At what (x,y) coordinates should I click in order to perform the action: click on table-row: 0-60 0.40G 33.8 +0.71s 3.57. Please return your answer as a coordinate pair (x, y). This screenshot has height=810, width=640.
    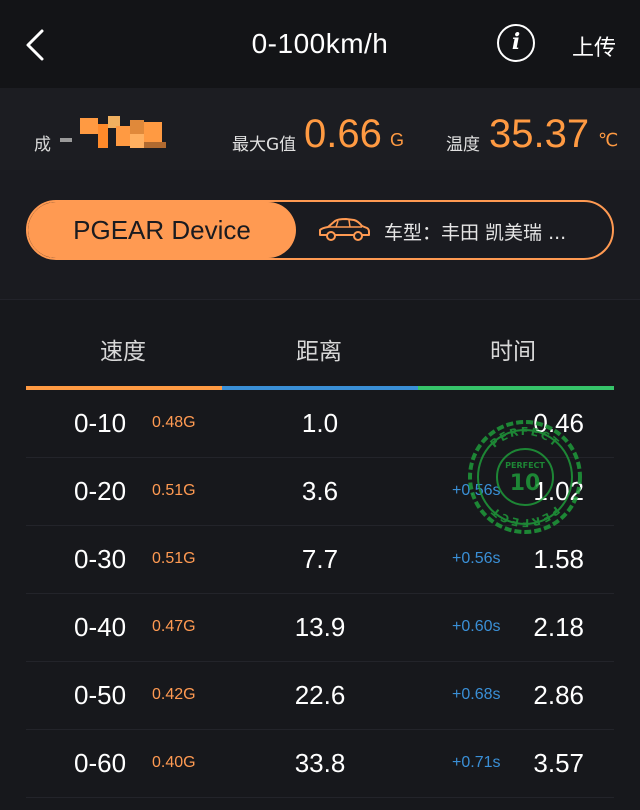
    Looking at the image, I should click on (320, 764).